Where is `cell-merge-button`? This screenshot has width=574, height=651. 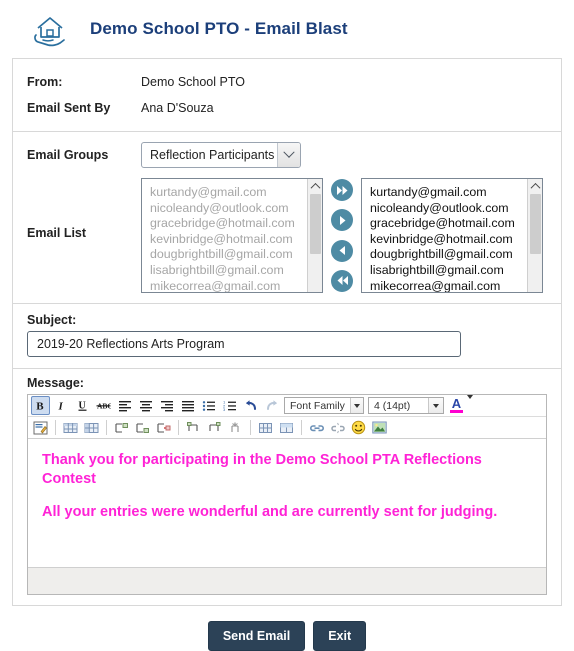 cell-merge-button is located at coordinates (286, 427).